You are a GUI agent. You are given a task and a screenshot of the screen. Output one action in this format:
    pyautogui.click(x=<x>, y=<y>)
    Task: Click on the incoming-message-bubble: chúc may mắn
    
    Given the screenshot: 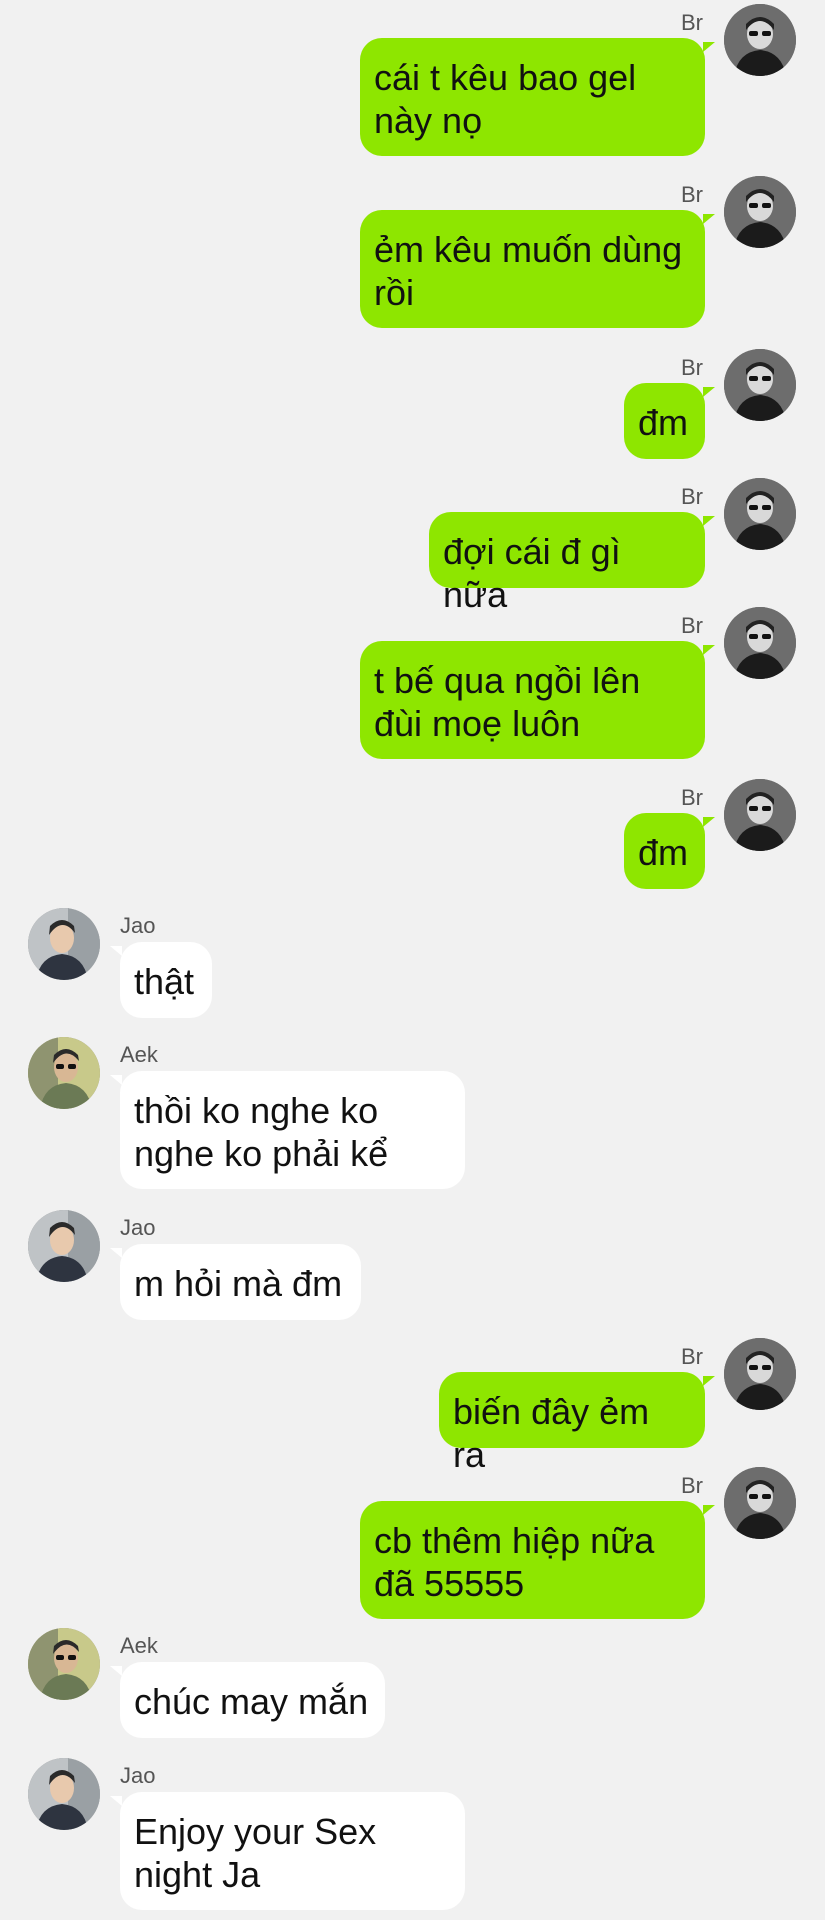 What is the action you would take?
    pyautogui.click(x=252, y=1700)
    